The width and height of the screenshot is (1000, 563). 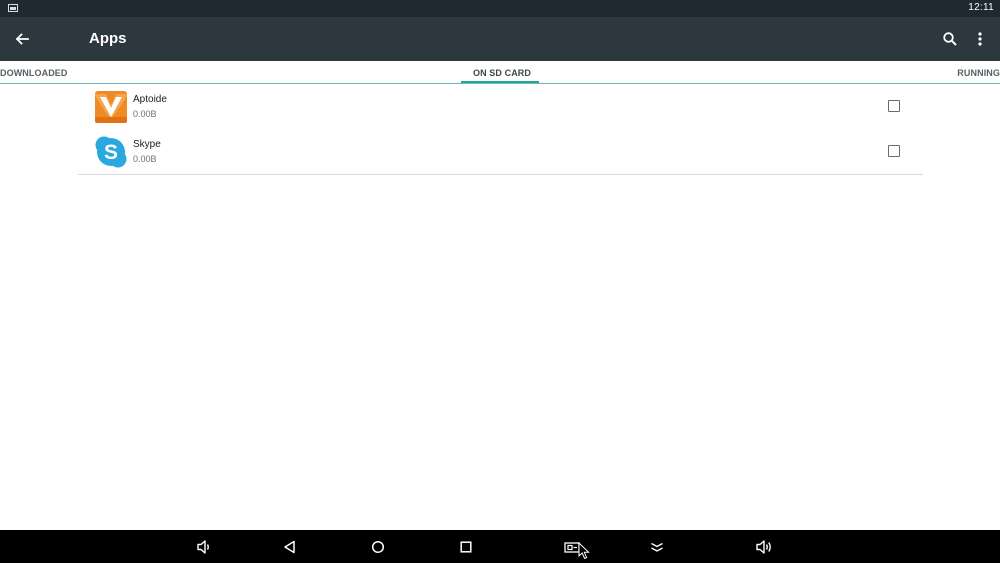 What do you see at coordinates (466, 547) in the screenshot?
I see `recents-square-icon` at bounding box center [466, 547].